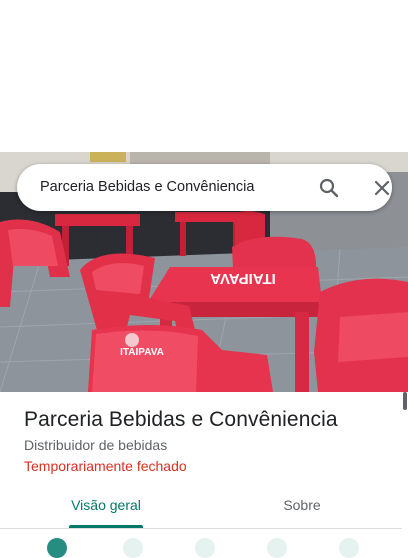  What do you see at coordinates (106, 505) in the screenshot?
I see `tab-overview: Visão geral` at bounding box center [106, 505].